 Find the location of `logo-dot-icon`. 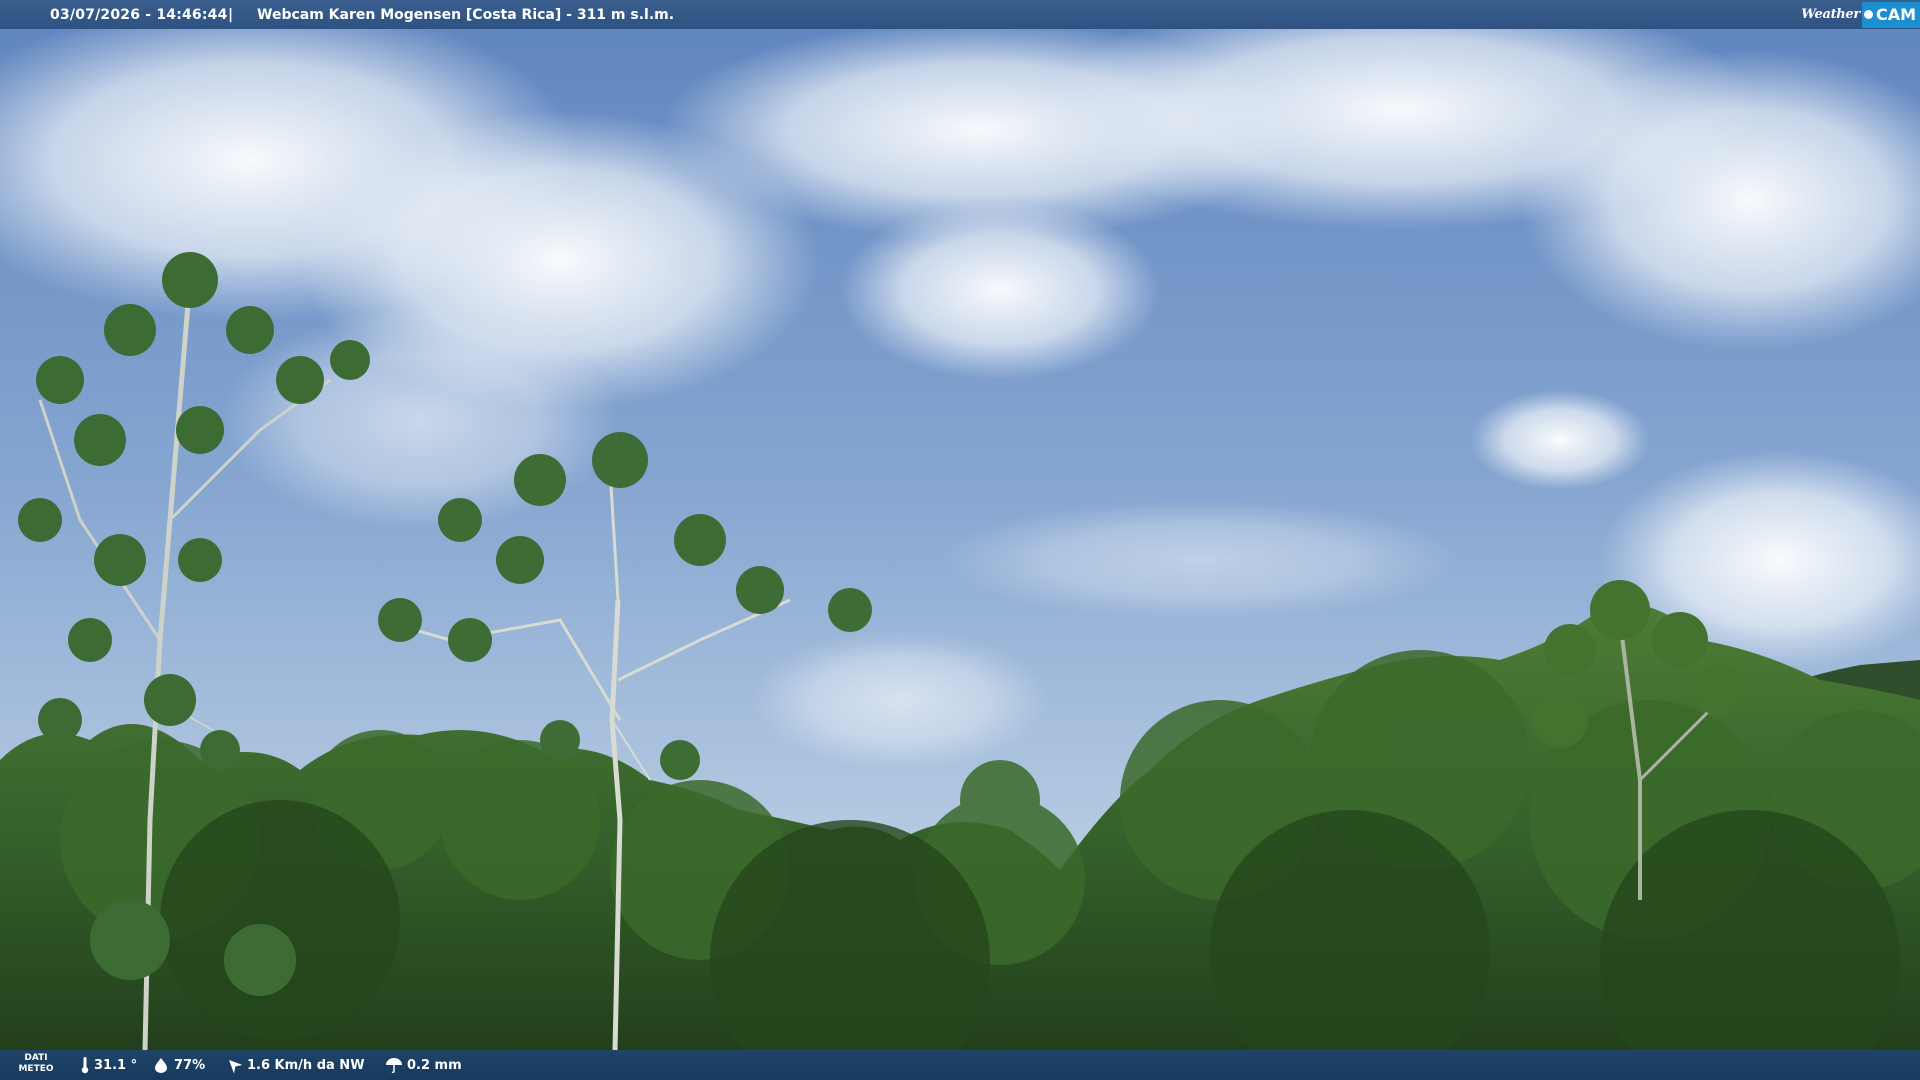

logo-dot-icon is located at coordinates (1868, 14).